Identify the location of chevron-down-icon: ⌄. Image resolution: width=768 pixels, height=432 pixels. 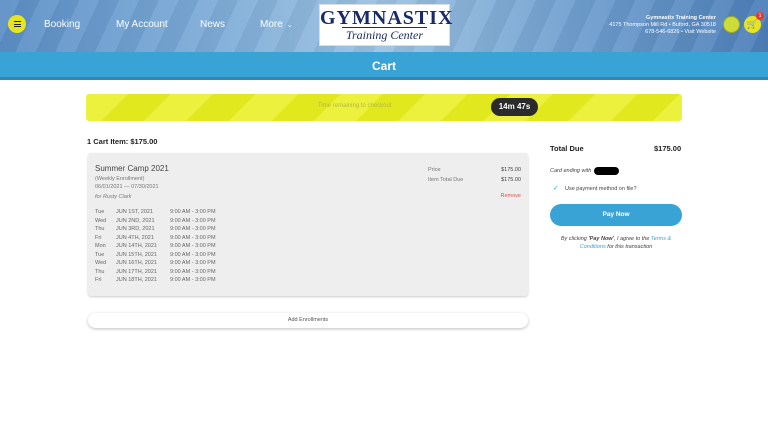
(289, 25).